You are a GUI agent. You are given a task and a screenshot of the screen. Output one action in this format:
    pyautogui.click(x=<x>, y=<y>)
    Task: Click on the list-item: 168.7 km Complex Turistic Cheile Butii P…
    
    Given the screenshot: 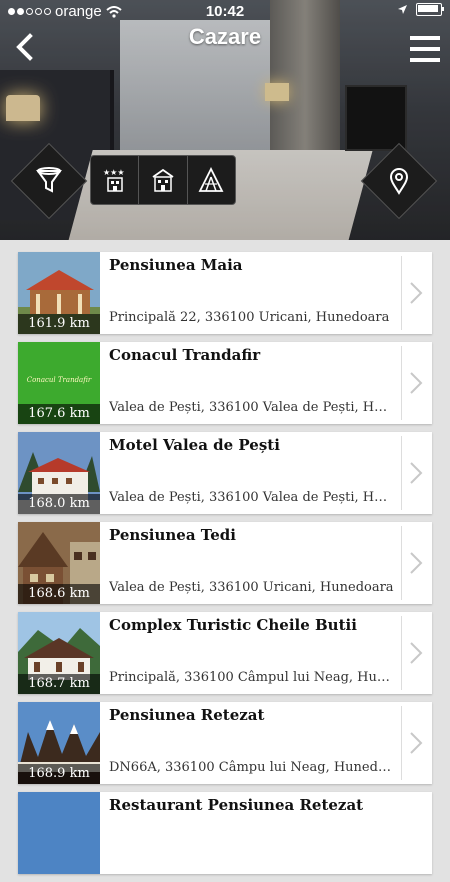 What is the action you would take?
    pyautogui.click(x=225, y=653)
    